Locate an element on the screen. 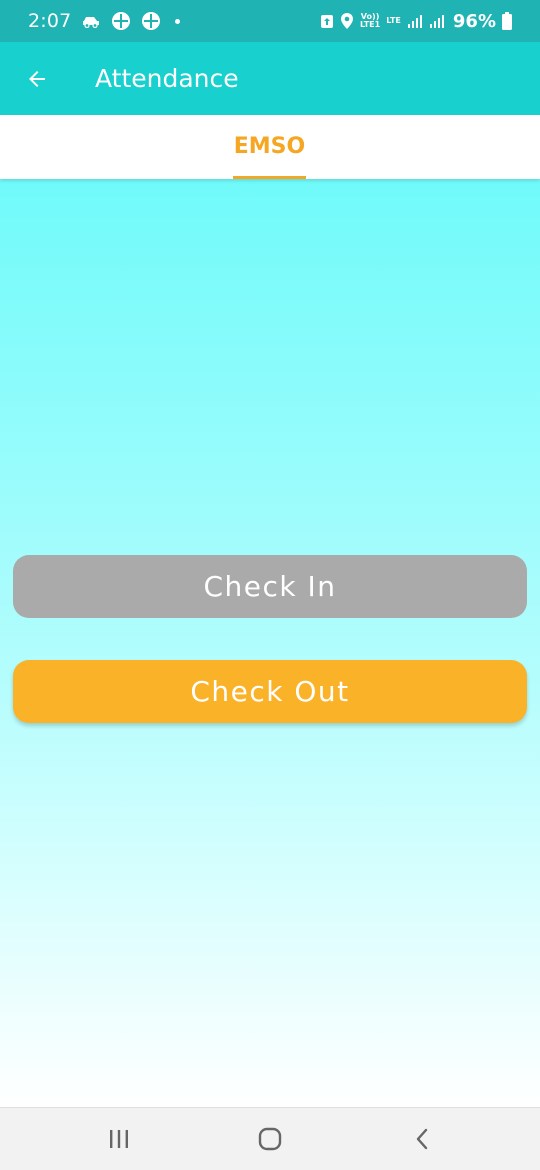 The height and width of the screenshot is (1170, 540). car-icon is located at coordinates (91, 21).